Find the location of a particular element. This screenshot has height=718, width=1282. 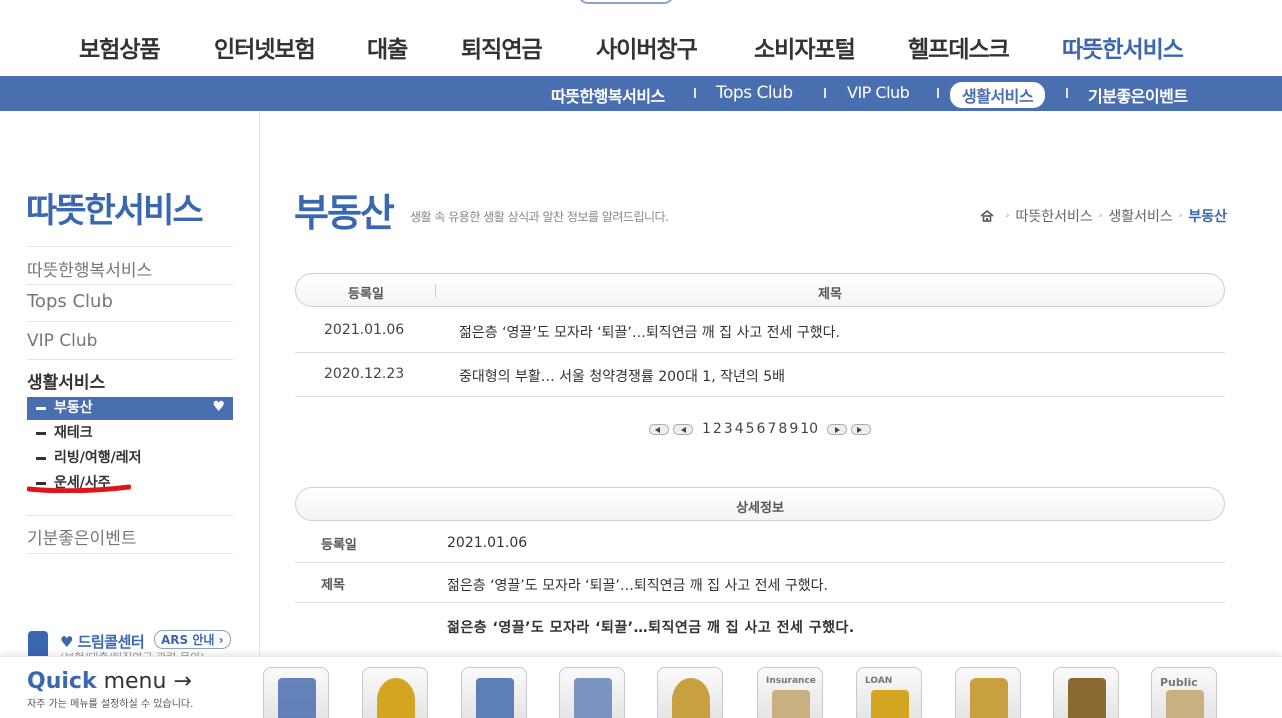

page-number: 6 is located at coordinates (761, 429).